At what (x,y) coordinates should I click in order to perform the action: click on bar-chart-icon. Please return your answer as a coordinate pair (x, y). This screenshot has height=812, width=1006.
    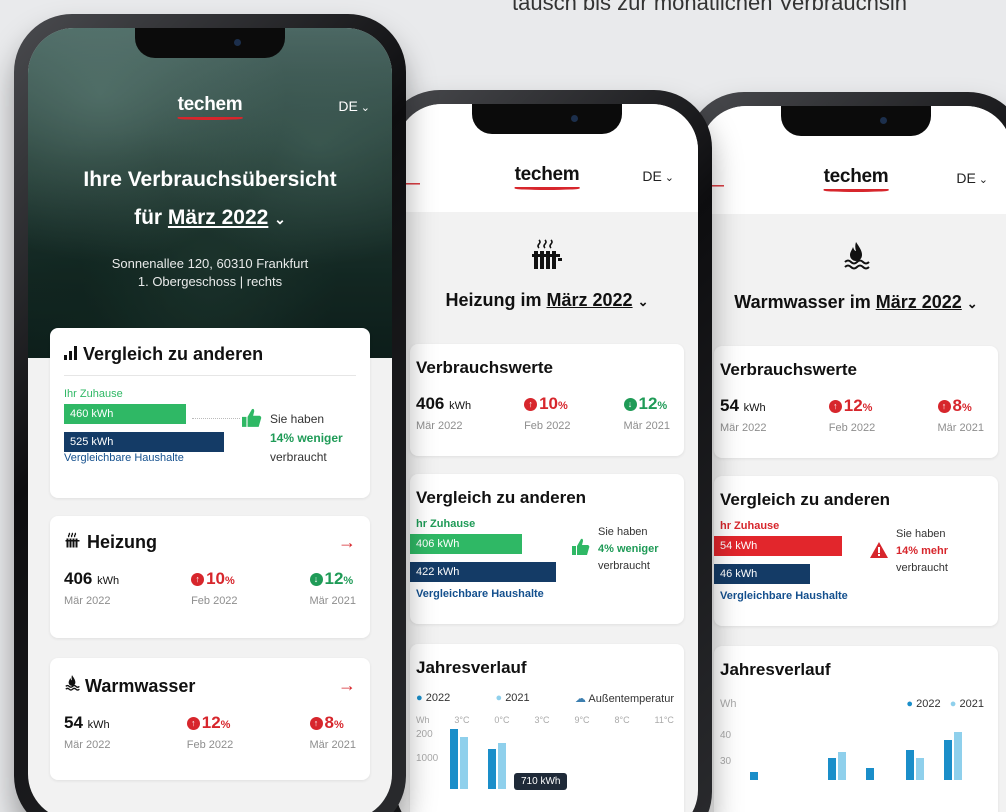
    Looking at the image, I should click on (71, 354).